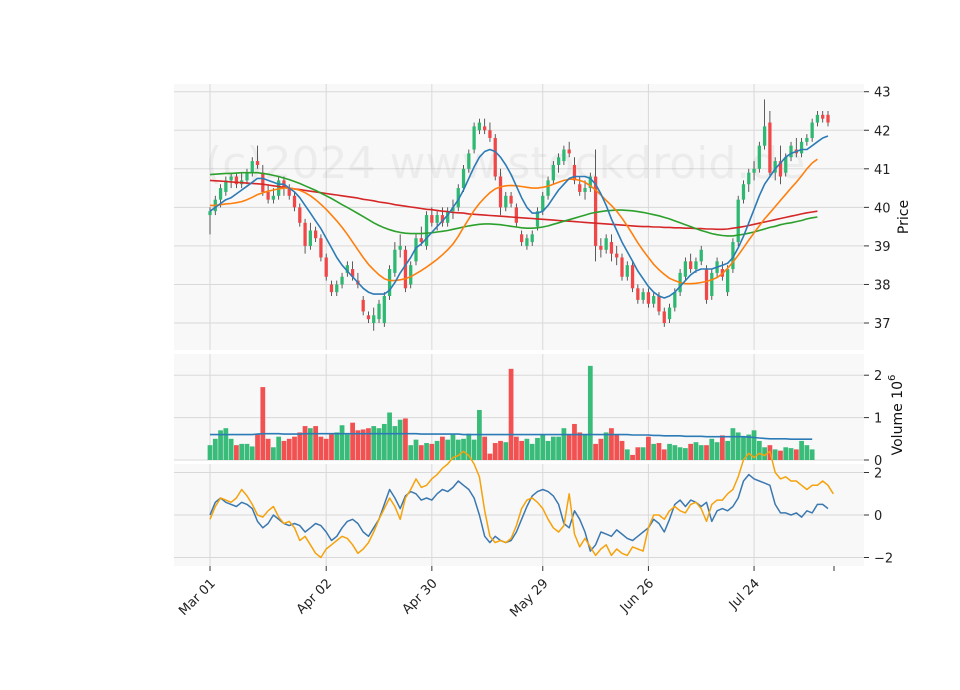 The image size is (960, 690). I want to click on indicator-y-tick-label: 2, so click(878, 474).